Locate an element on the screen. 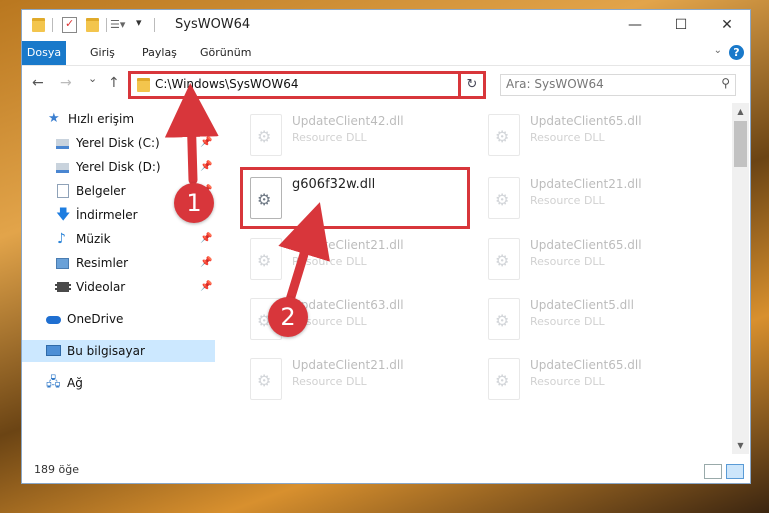  arrow-to-file is located at coordinates (304, 253).